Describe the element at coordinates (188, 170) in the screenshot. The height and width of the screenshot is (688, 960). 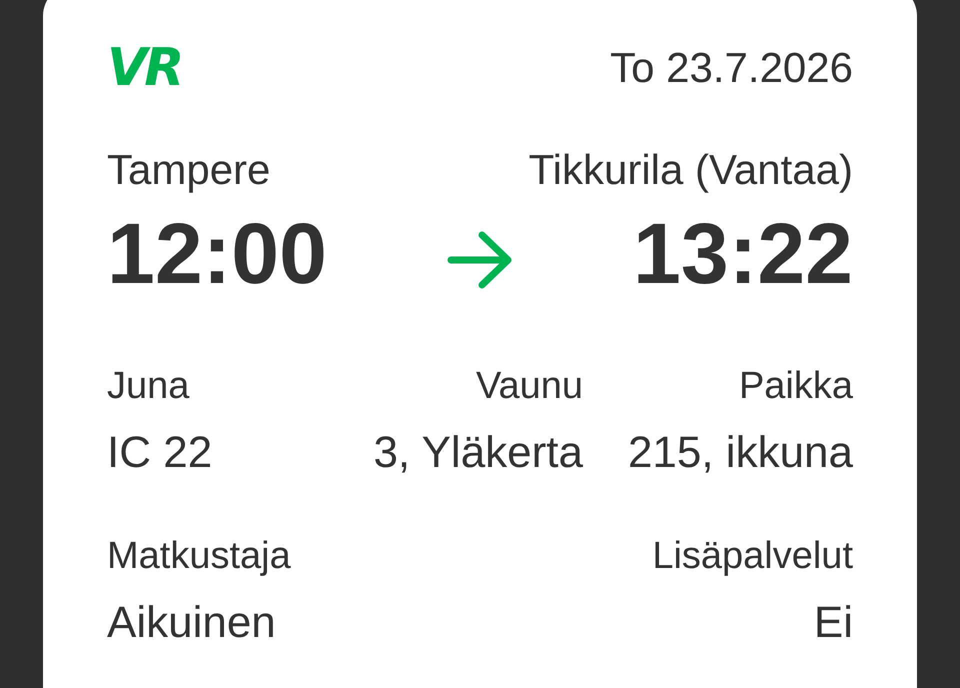
I see `departure-station: Tampere` at that location.